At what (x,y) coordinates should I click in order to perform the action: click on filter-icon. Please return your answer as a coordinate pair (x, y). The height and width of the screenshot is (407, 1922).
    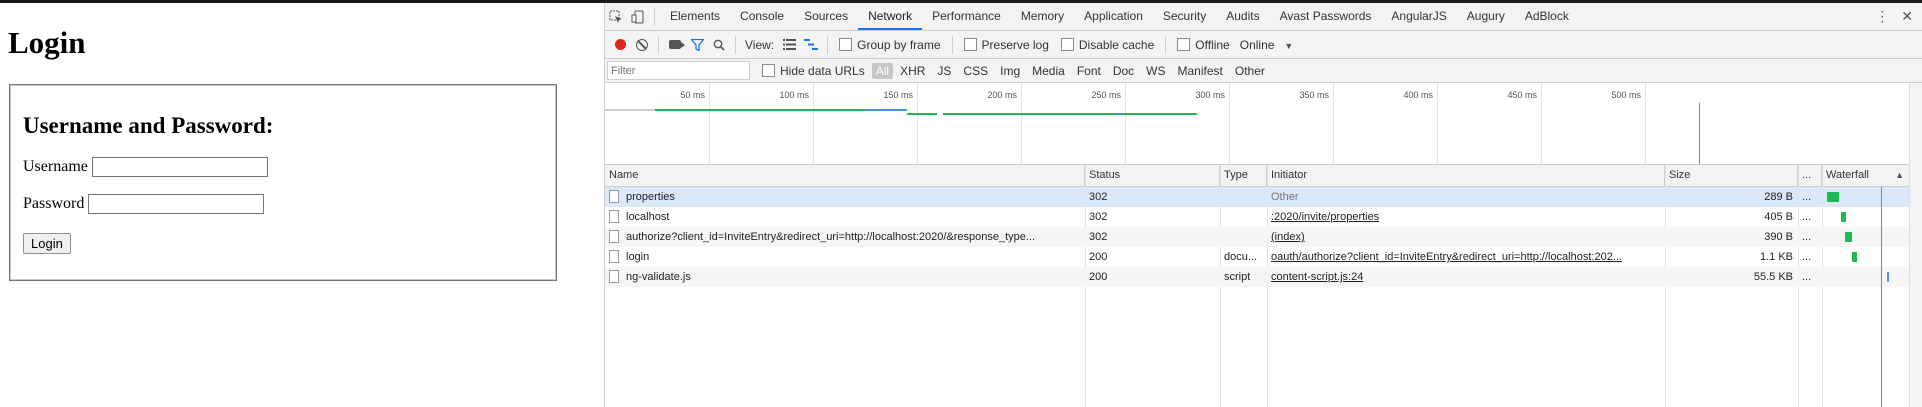
    Looking at the image, I should click on (697, 45).